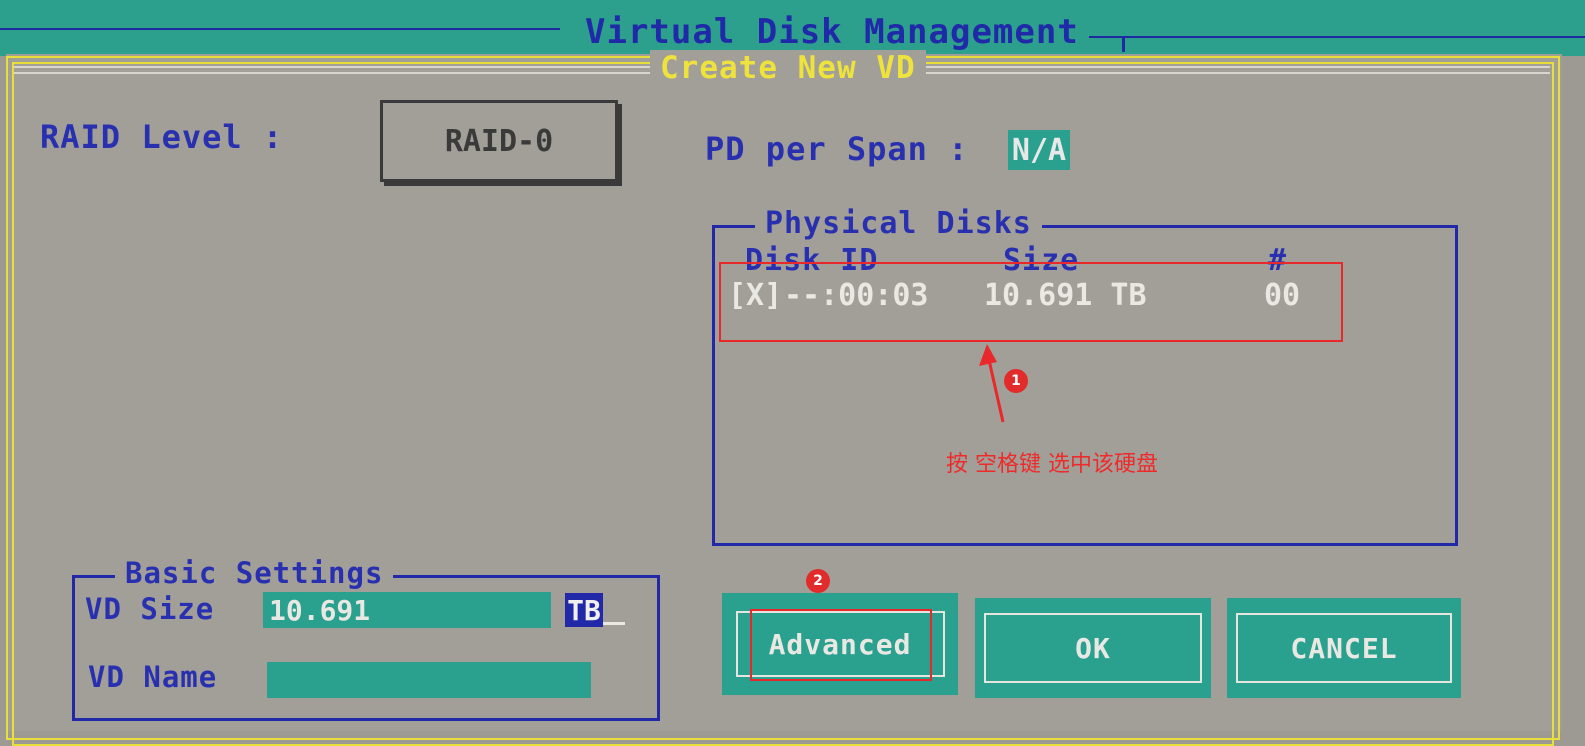 Image resolution: width=1585 pixels, height=746 pixels. Describe the element at coordinates (1123, 44) in the screenshot. I see `title-rule-tick` at that location.